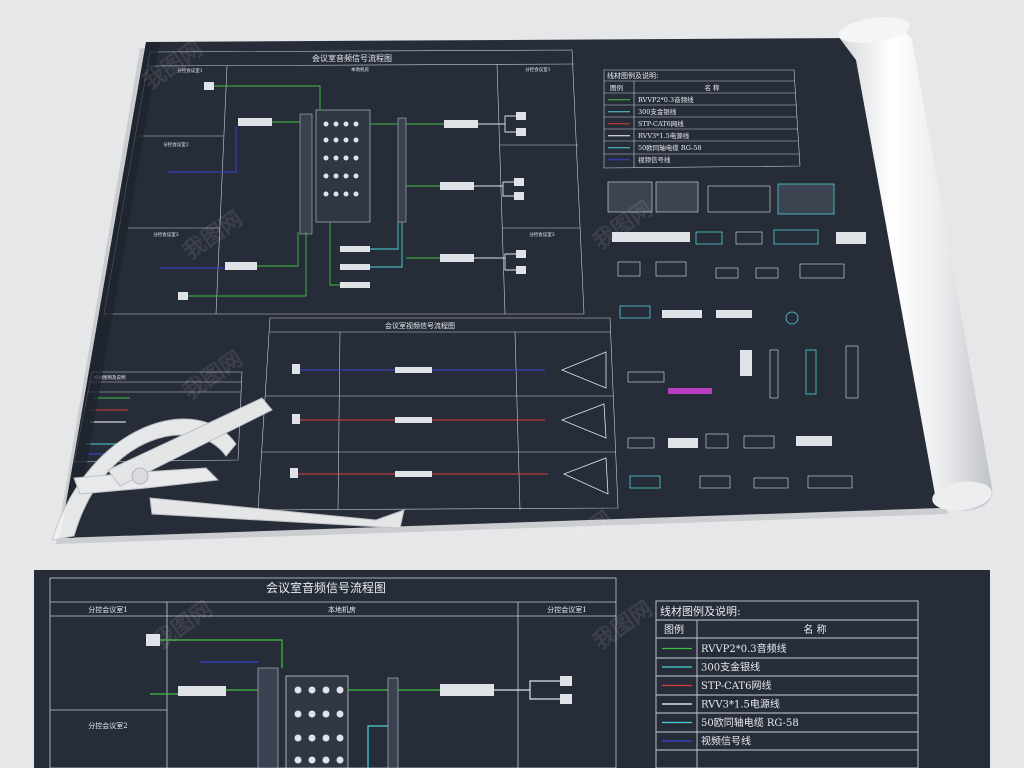 The image size is (1024, 768). I want to click on library-projector, so click(851, 238).